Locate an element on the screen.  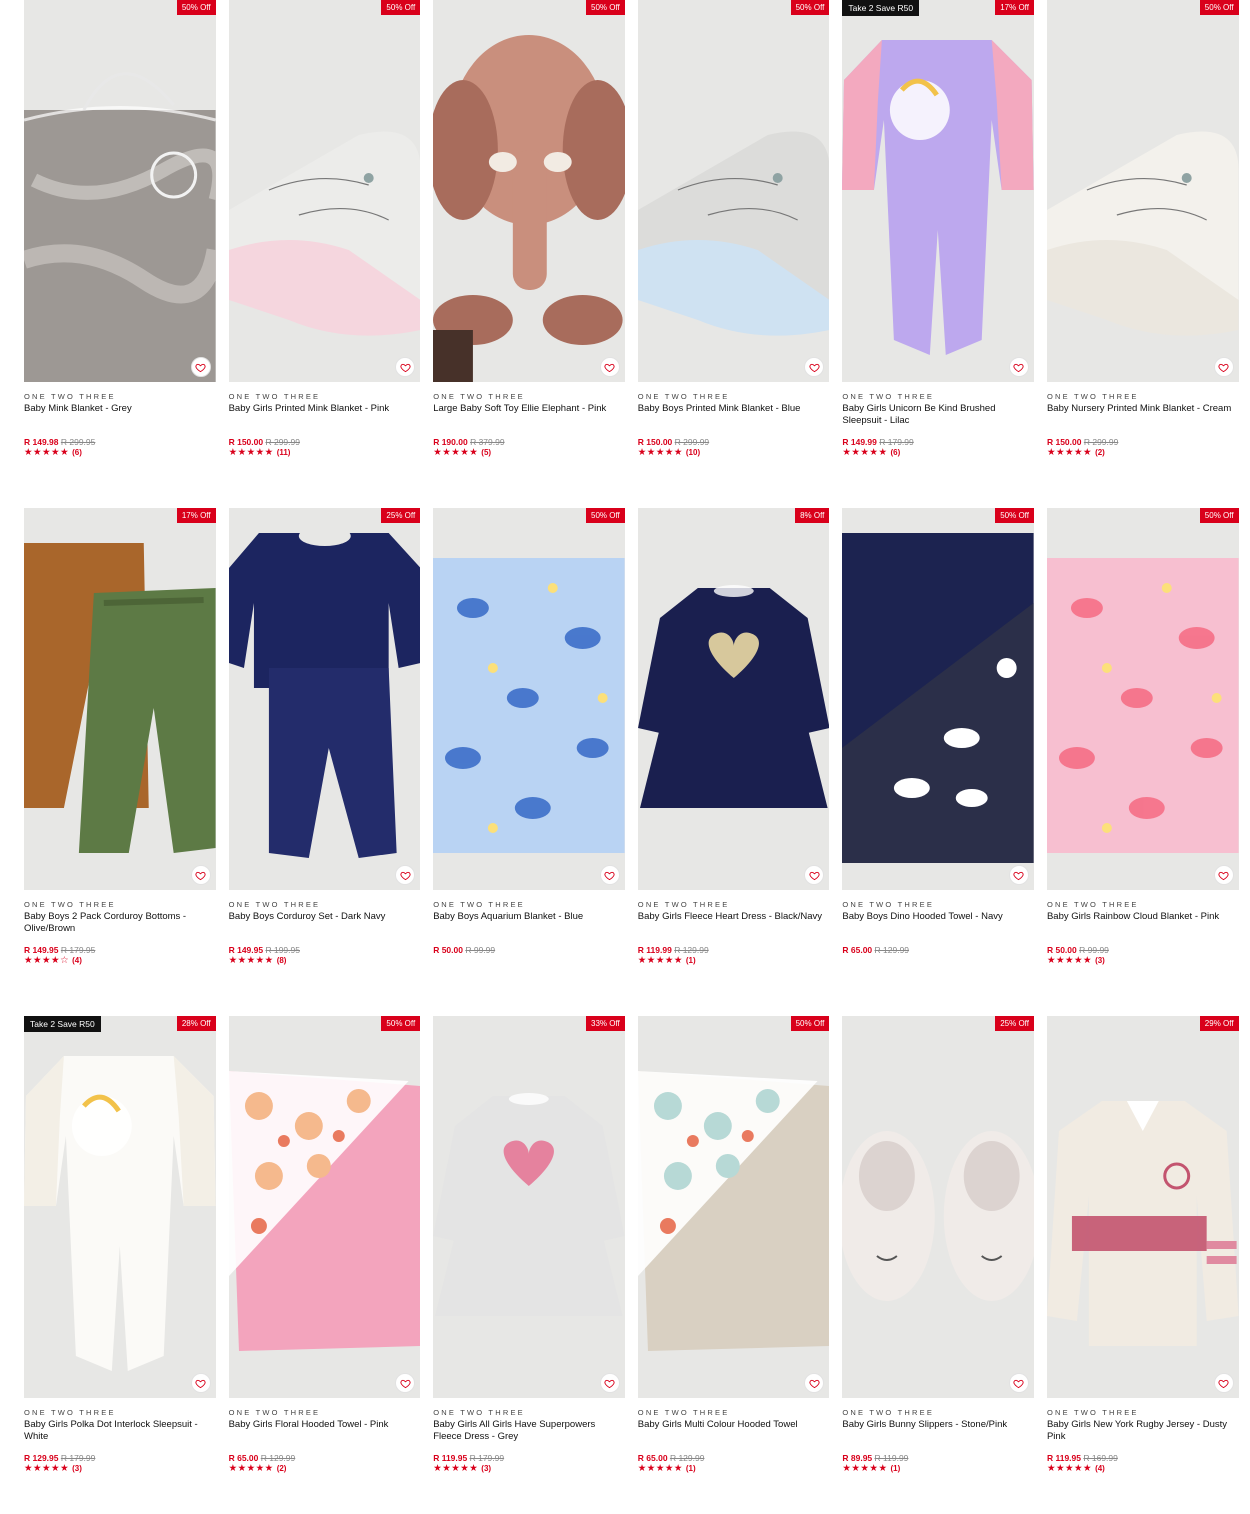
product-title: Baby Girls Rainbow Cloud Blanket - Pink is located at coordinates (1143, 928).